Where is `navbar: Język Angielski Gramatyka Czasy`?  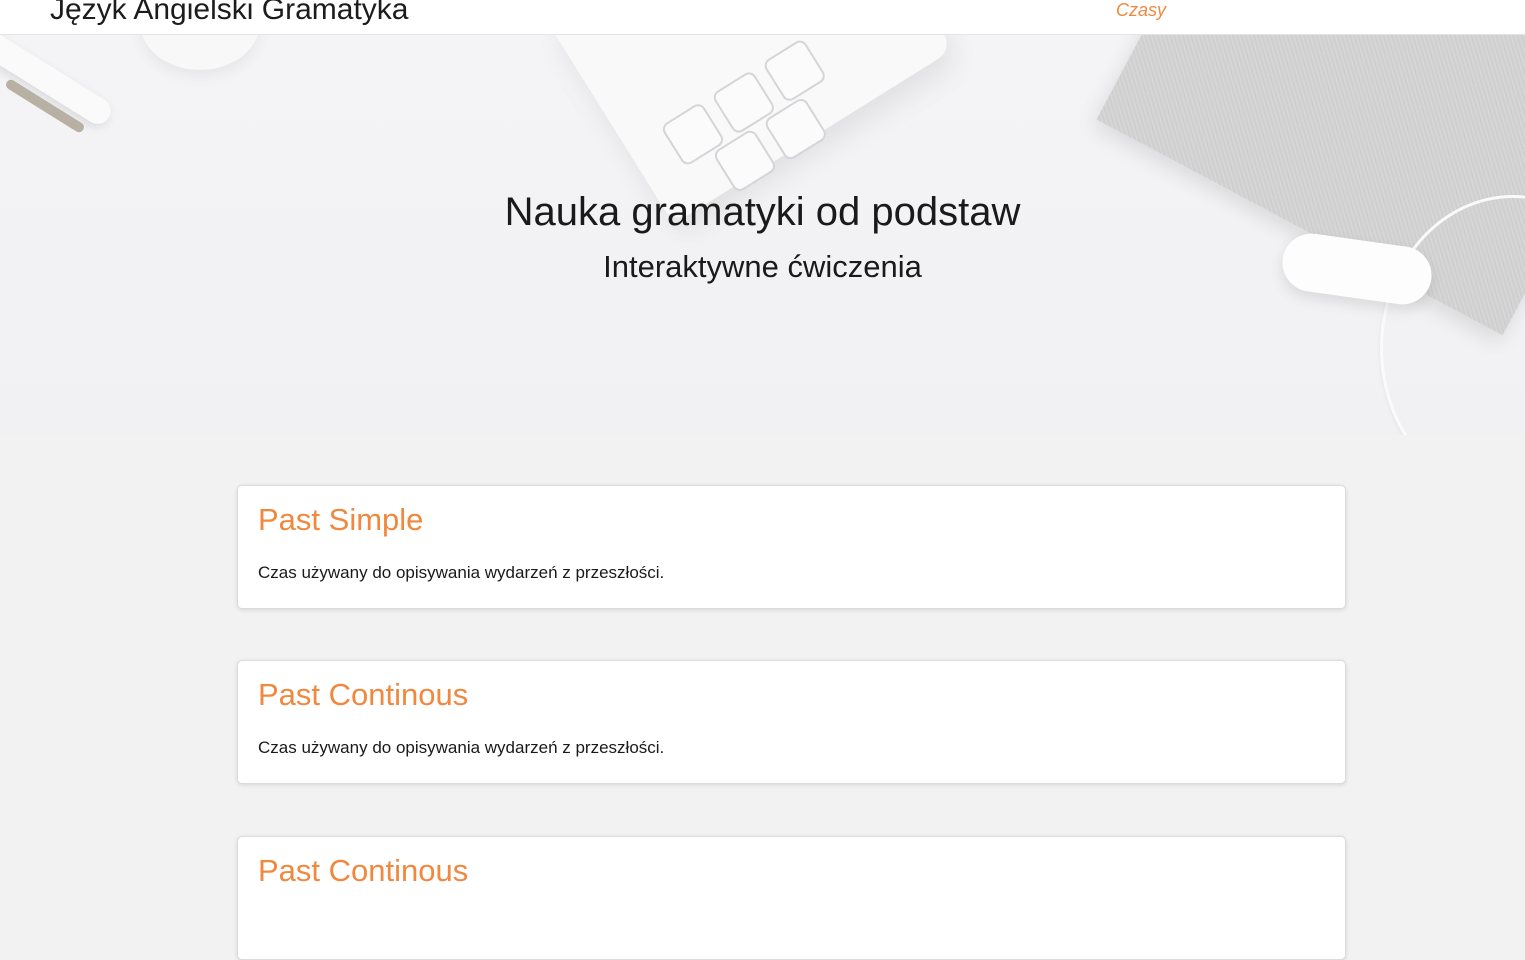
navbar: Język Angielski Gramatyka Czasy is located at coordinates (762, 17).